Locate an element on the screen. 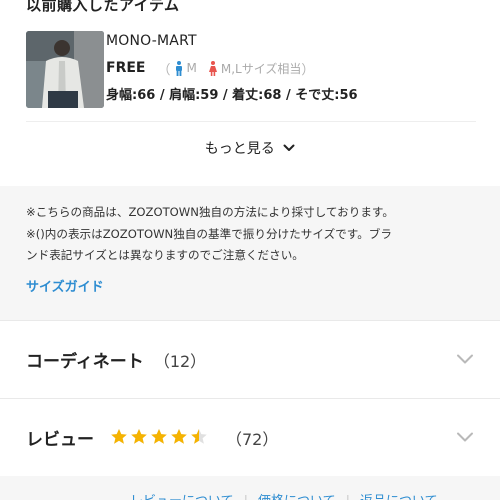 The image size is (500, 500). women-icon is located at coordinates (212, 68).